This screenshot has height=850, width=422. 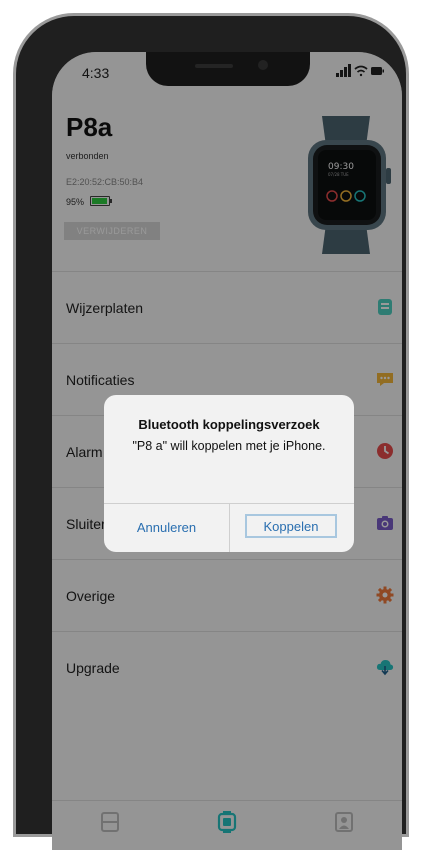 What do you see at coordinates (291, 526) in the screenshot?
I see `pair-button: Koppelen` at bounding box center [291, 526].